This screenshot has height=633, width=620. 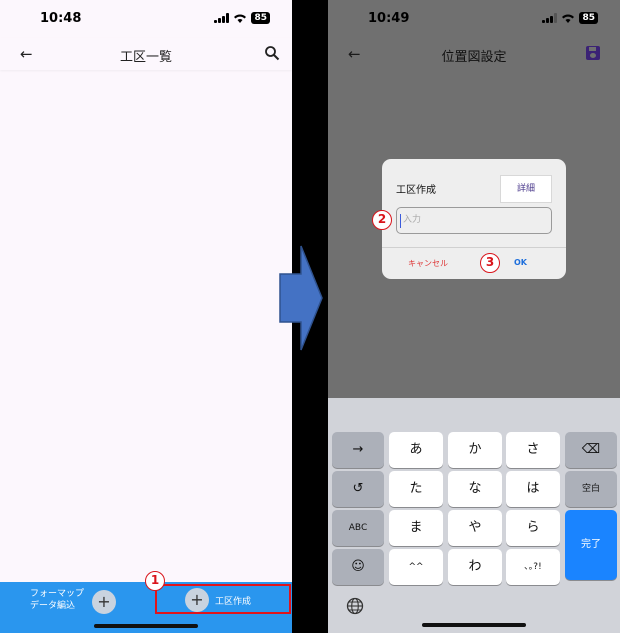 I want to click on detail-button: 詳細, so click(x=526, y=189).